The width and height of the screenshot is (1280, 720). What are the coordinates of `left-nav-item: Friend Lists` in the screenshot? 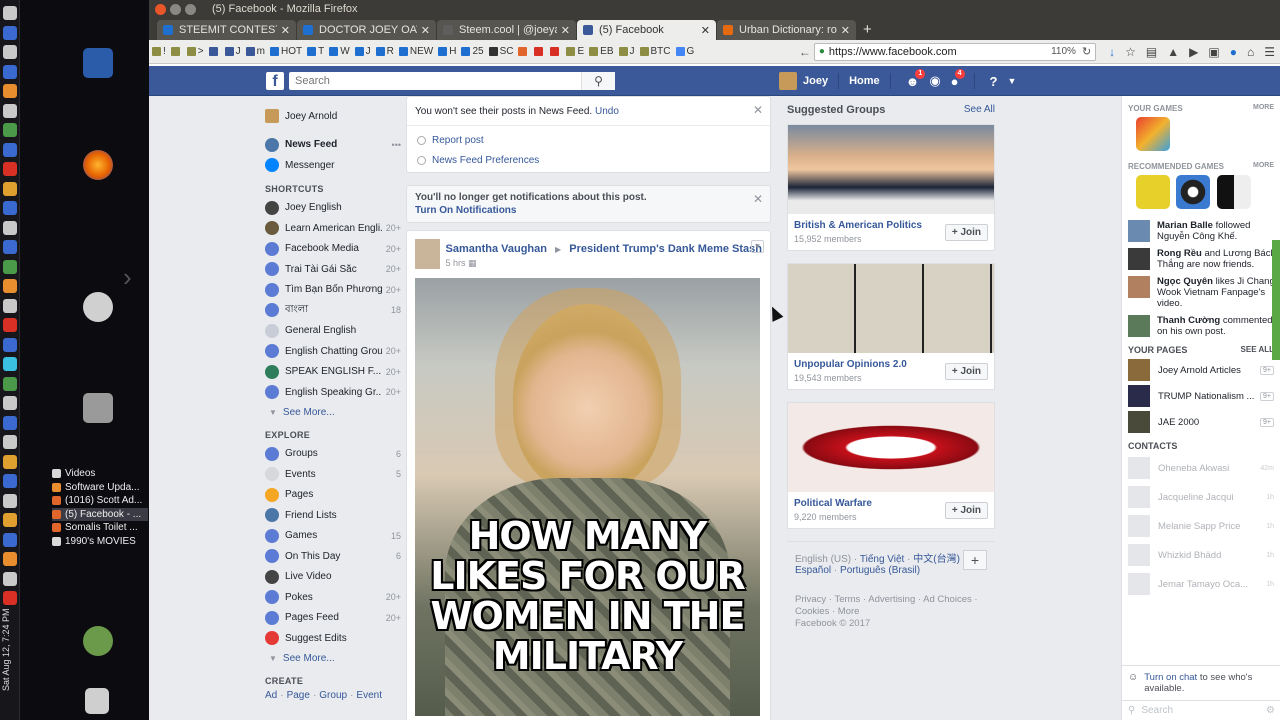 It's located at (333, 515).